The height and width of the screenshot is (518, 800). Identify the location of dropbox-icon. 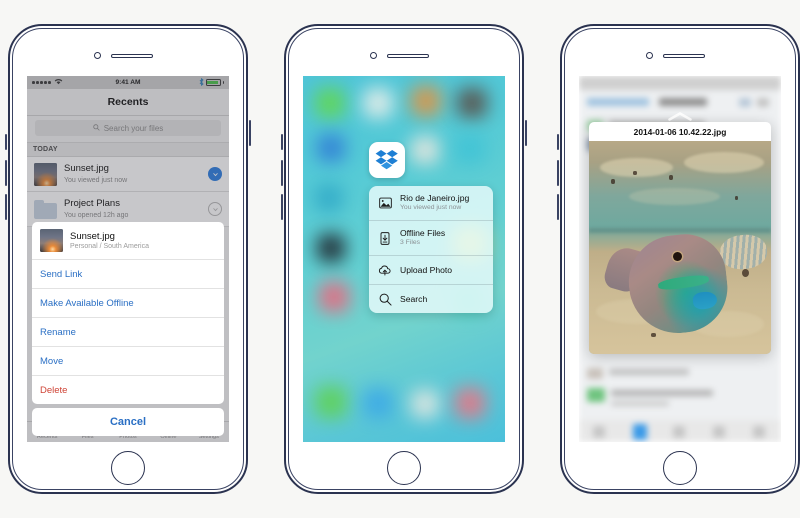
(387, 160).